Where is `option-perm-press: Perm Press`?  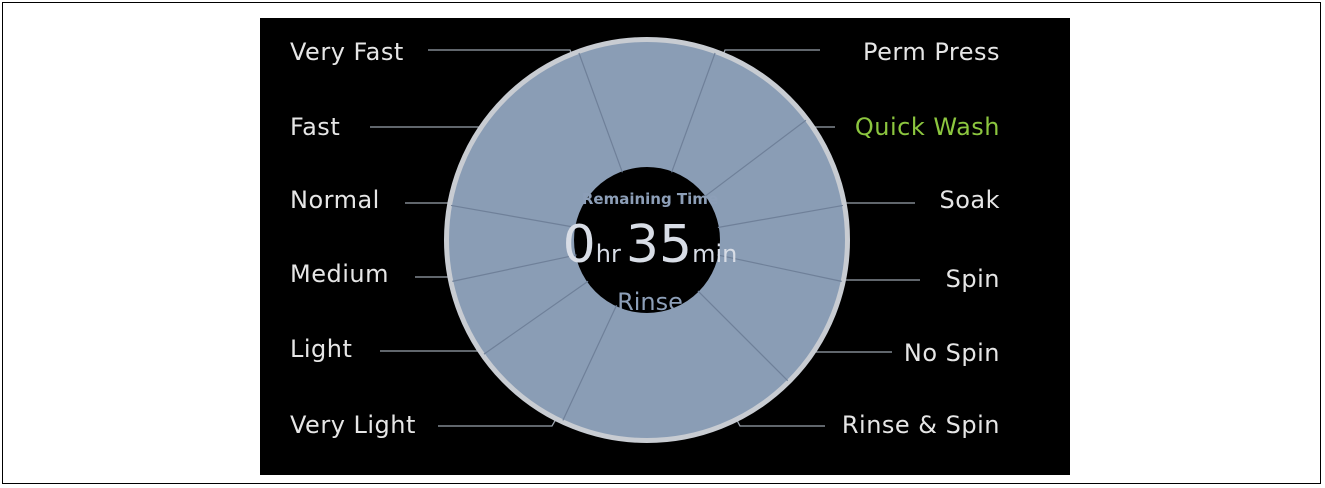
option-perm-press: Perm Press is located at coordinates (931, 52).